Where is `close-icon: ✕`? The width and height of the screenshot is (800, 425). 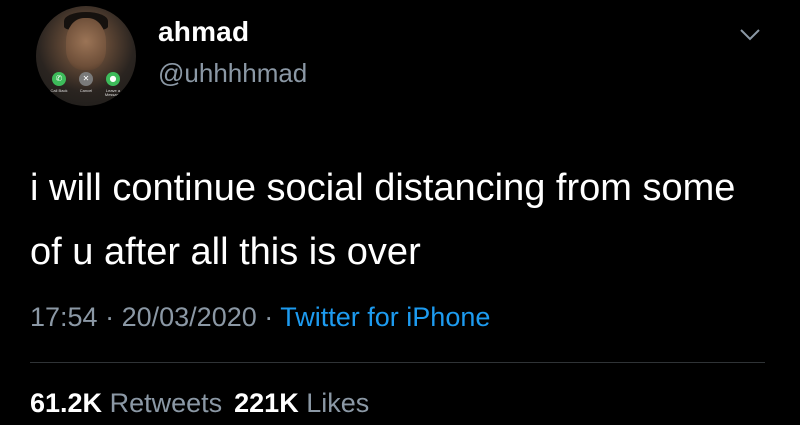
close-icon: ✕ is located at coordinates (86, 79).